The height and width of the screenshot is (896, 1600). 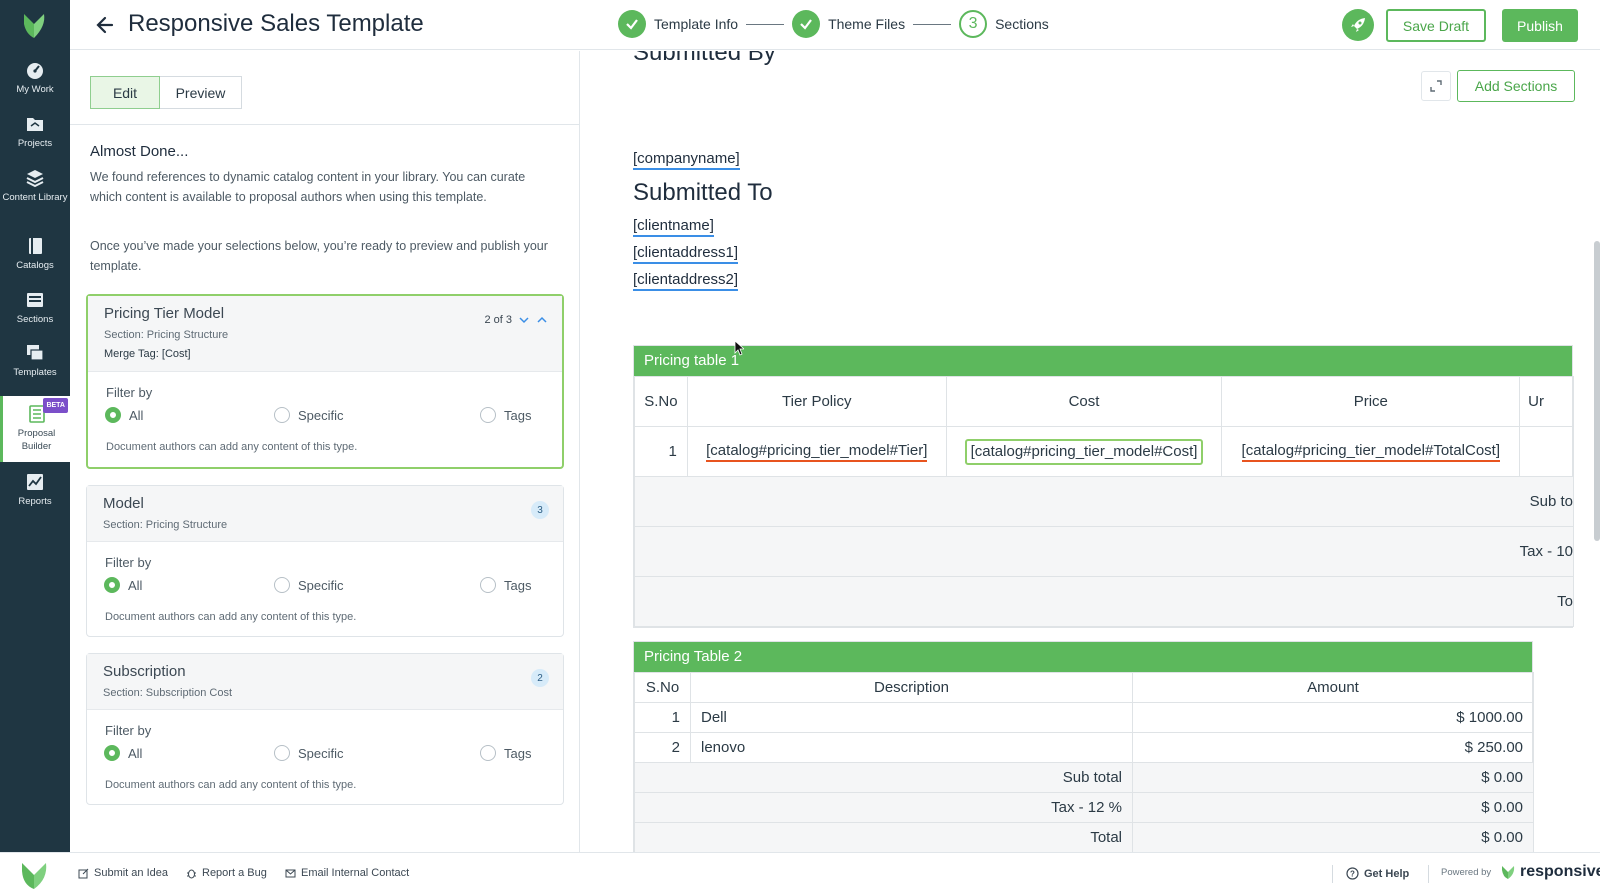 I want to click on preview-tab: Preview, so click(x=201, y=92).